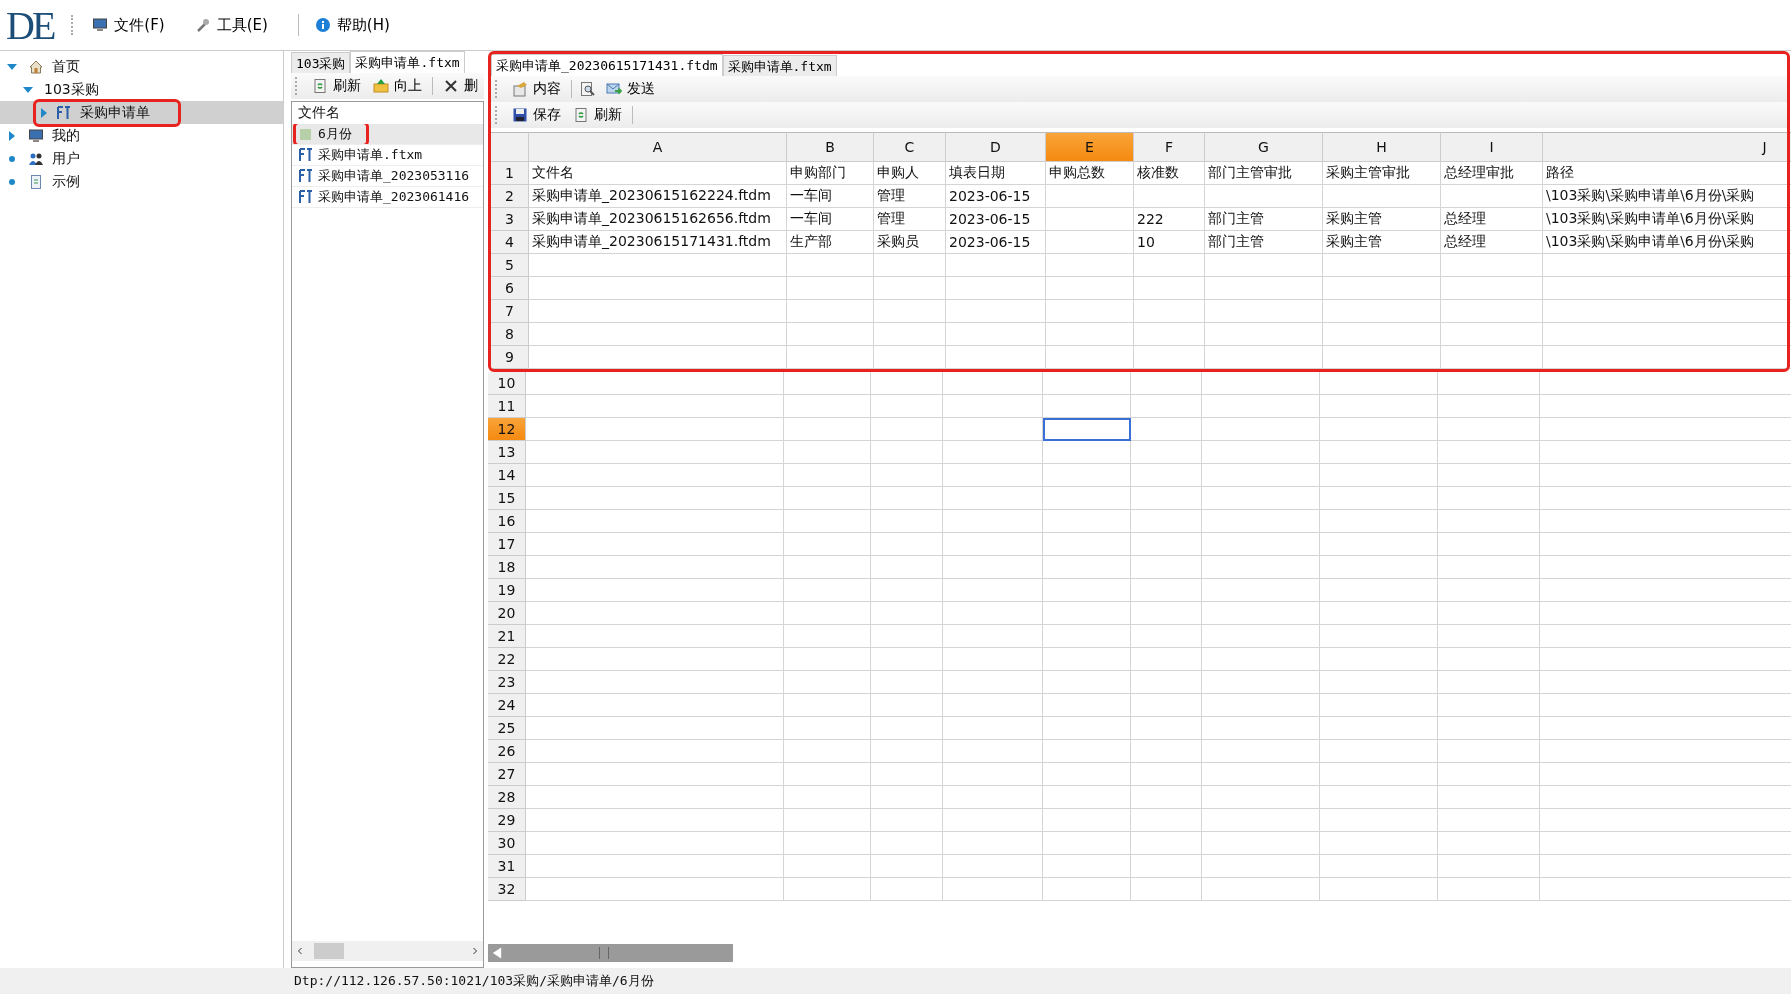  What do you see at coordinates (996, 196) in the screenshot?
I see `table-cell: 2023-06-15` at bounding box center [996, 196].